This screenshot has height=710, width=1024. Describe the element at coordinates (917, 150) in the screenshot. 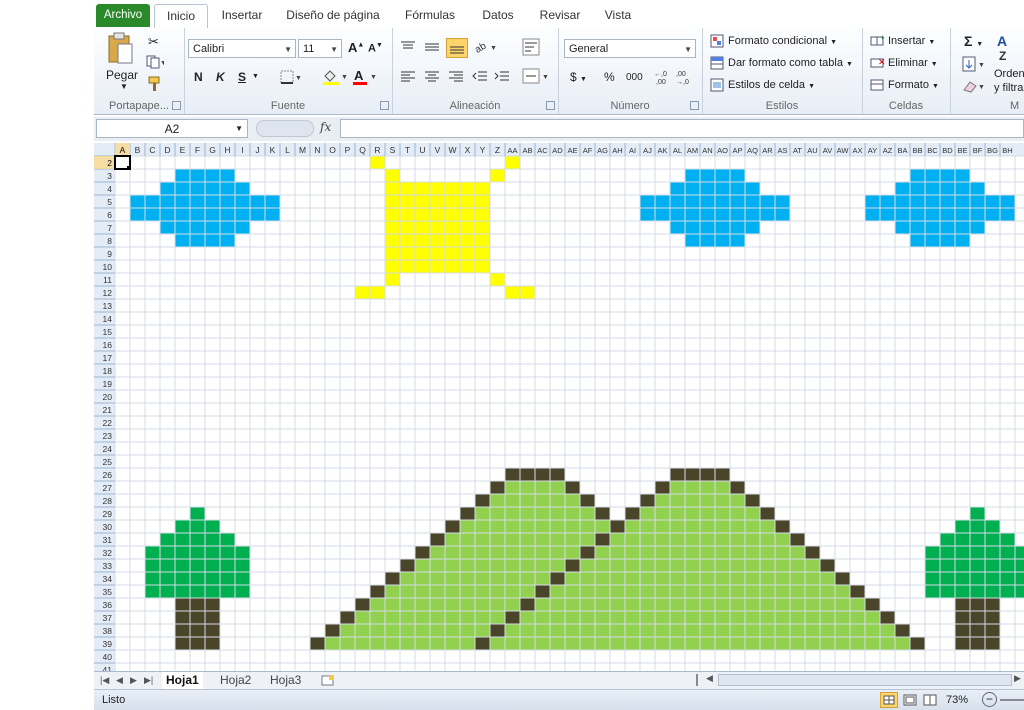

I see `column-header: BB` at that location.